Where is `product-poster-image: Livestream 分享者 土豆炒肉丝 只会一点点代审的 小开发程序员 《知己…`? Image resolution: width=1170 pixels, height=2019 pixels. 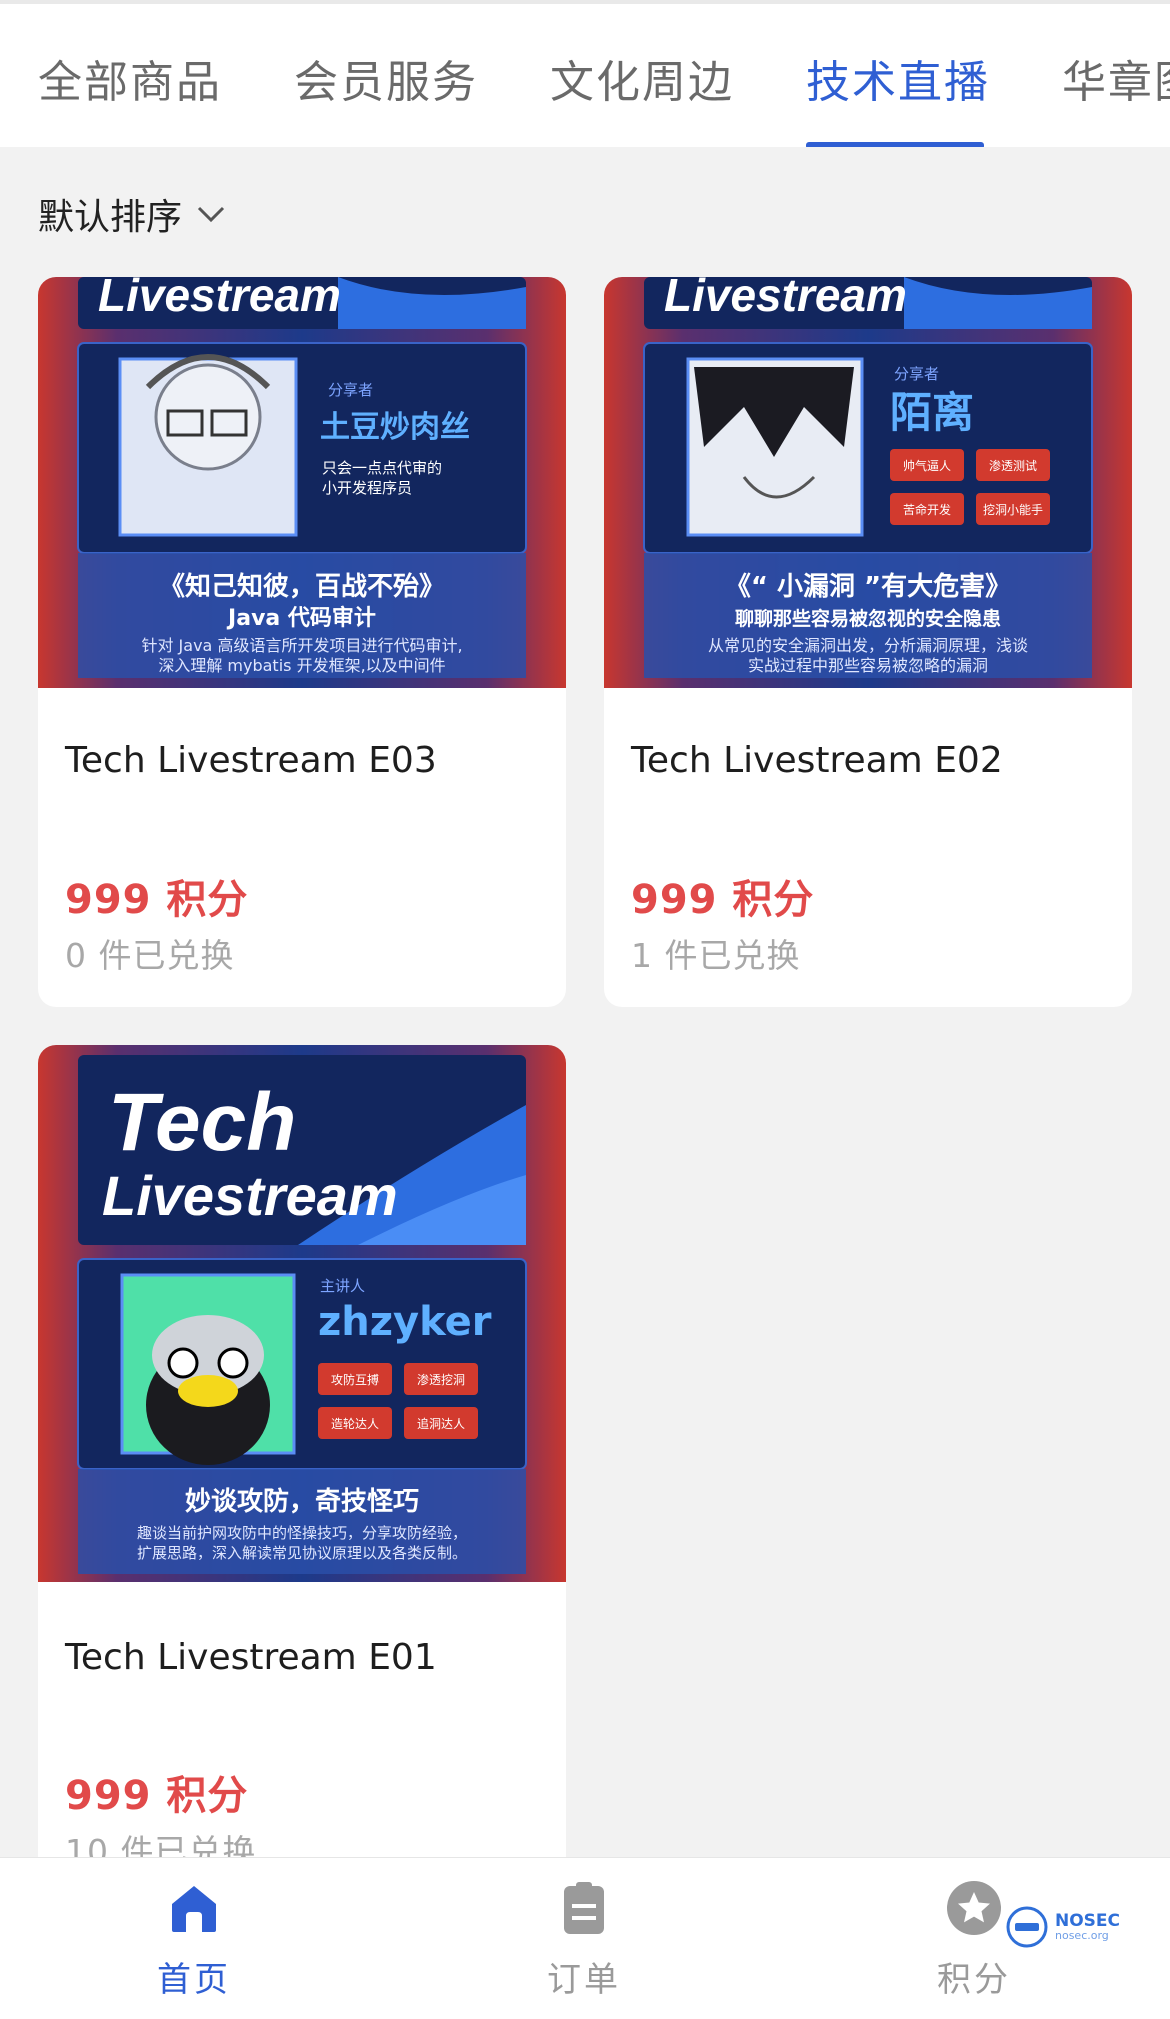 product-poster-image: Livestream 分享者 土豆炒肉丝 只会一点点代审的 小开发程序员 《知己… is located at coordinates (302, 482).